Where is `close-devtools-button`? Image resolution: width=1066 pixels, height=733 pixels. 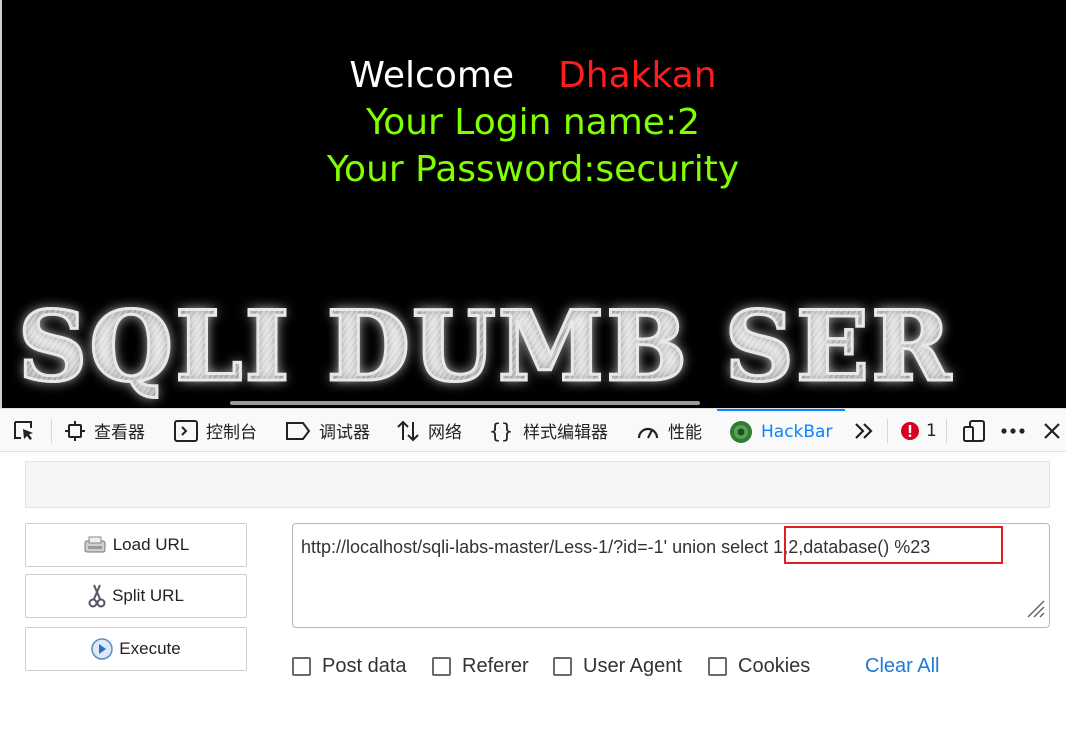 close-devtools-button is located at coordinates (1052, 430).